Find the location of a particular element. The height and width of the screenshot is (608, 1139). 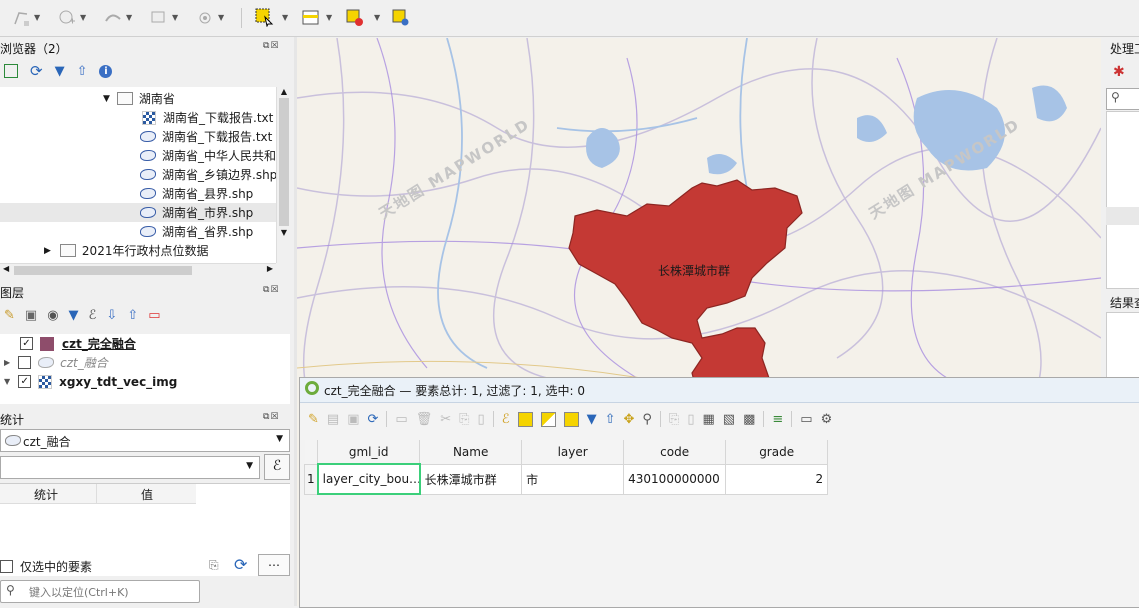

info-icon: i is located at coordinates (106, 71).